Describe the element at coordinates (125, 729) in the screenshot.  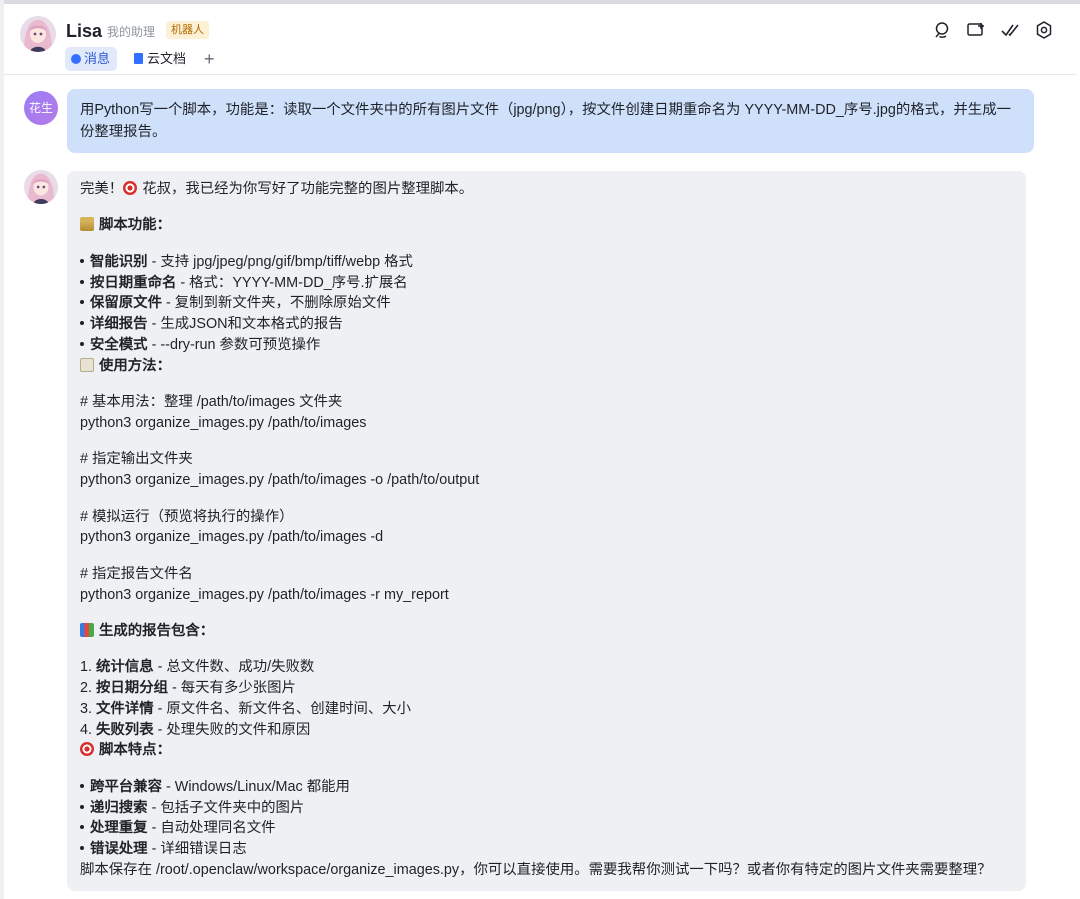
I see `report-term: 失败列表` at that location.